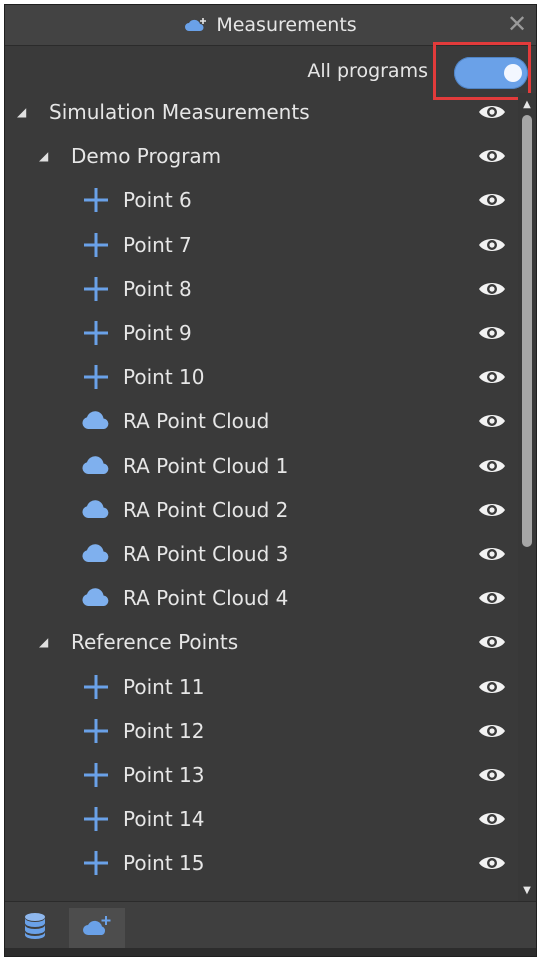 This screenshot has width=539, height=959. What do you see at coordinates (164, 686) in the screenshot?
I see `tree-item-label: Point 11` at bounding box center [164, 686].